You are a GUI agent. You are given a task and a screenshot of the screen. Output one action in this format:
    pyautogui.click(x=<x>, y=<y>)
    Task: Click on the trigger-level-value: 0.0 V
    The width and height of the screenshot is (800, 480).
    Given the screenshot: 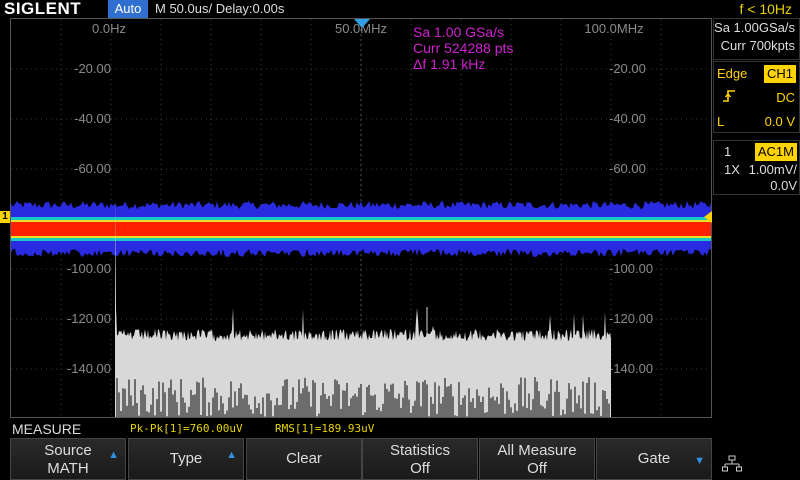 What is the action you would take?
    pyautogui.click(x=779, y=121)
    